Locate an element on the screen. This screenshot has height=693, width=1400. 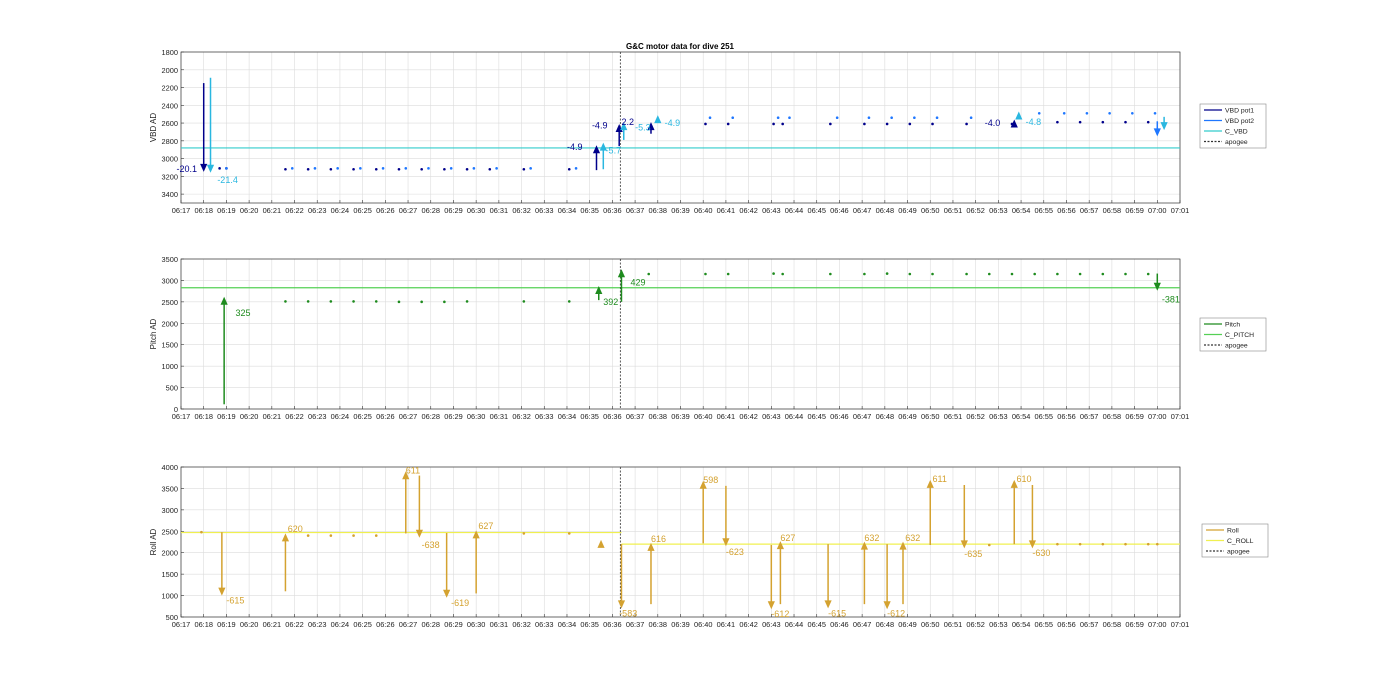
x-tick-label: 06:39 is located at coordinates (680, 416).